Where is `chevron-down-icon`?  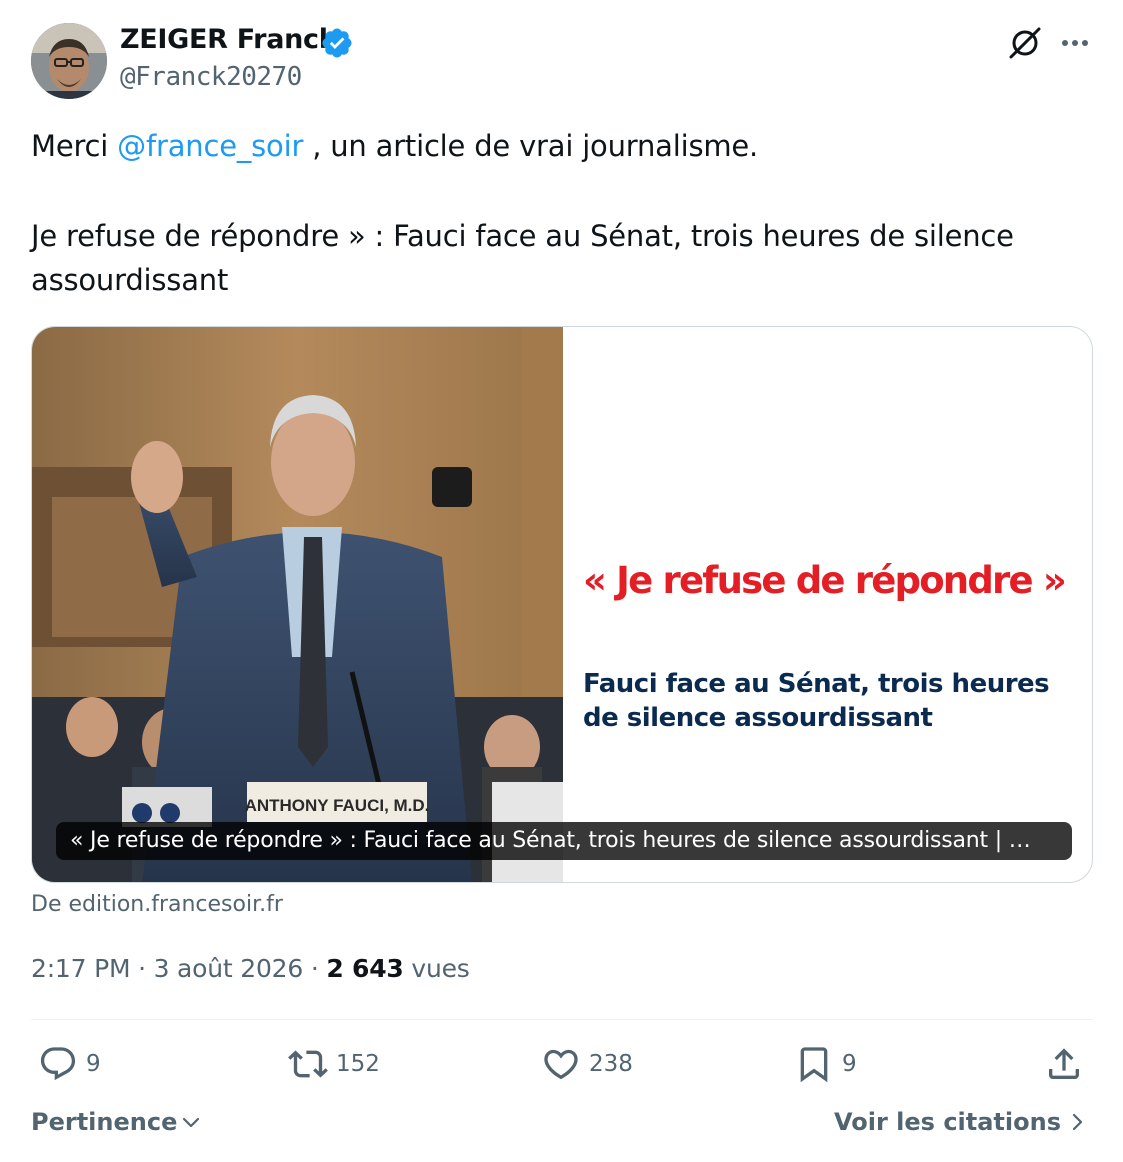 chevron-down-icon is located at coordinates (191, 1122).